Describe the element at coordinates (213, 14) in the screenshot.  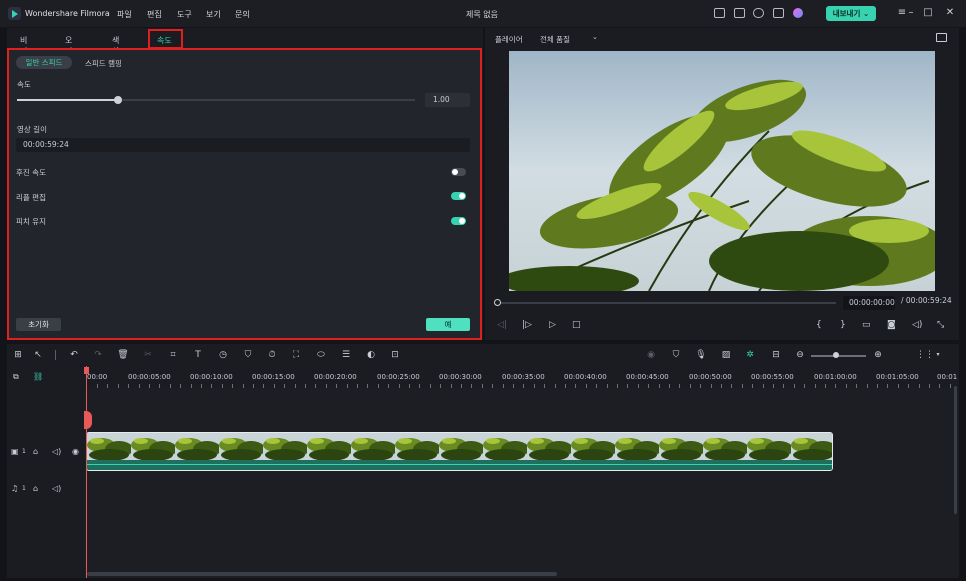
I see `menu-view: 보기` at that location.